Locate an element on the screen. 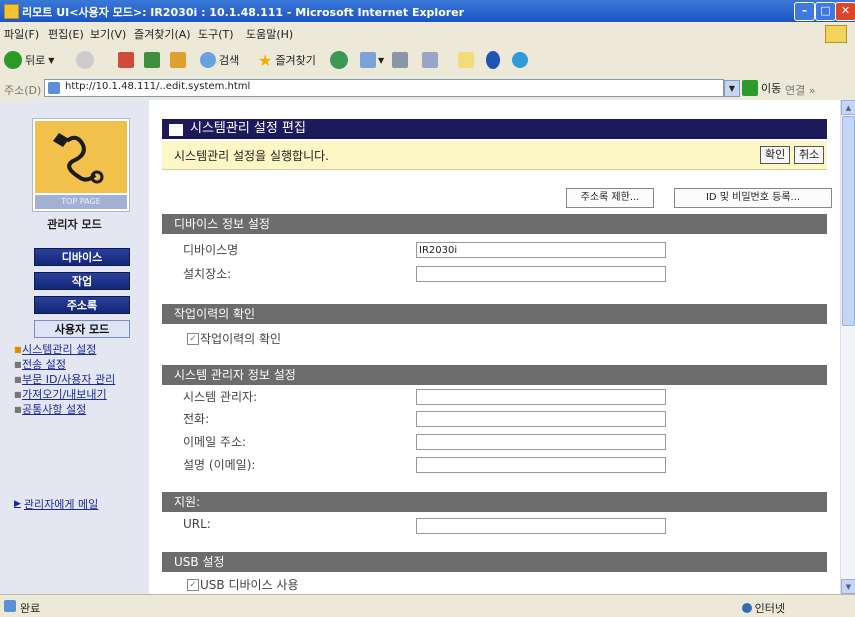 This screenshot has height=617, width=855. menu-edit: 편집(E) is located at coordinates (66, 34).